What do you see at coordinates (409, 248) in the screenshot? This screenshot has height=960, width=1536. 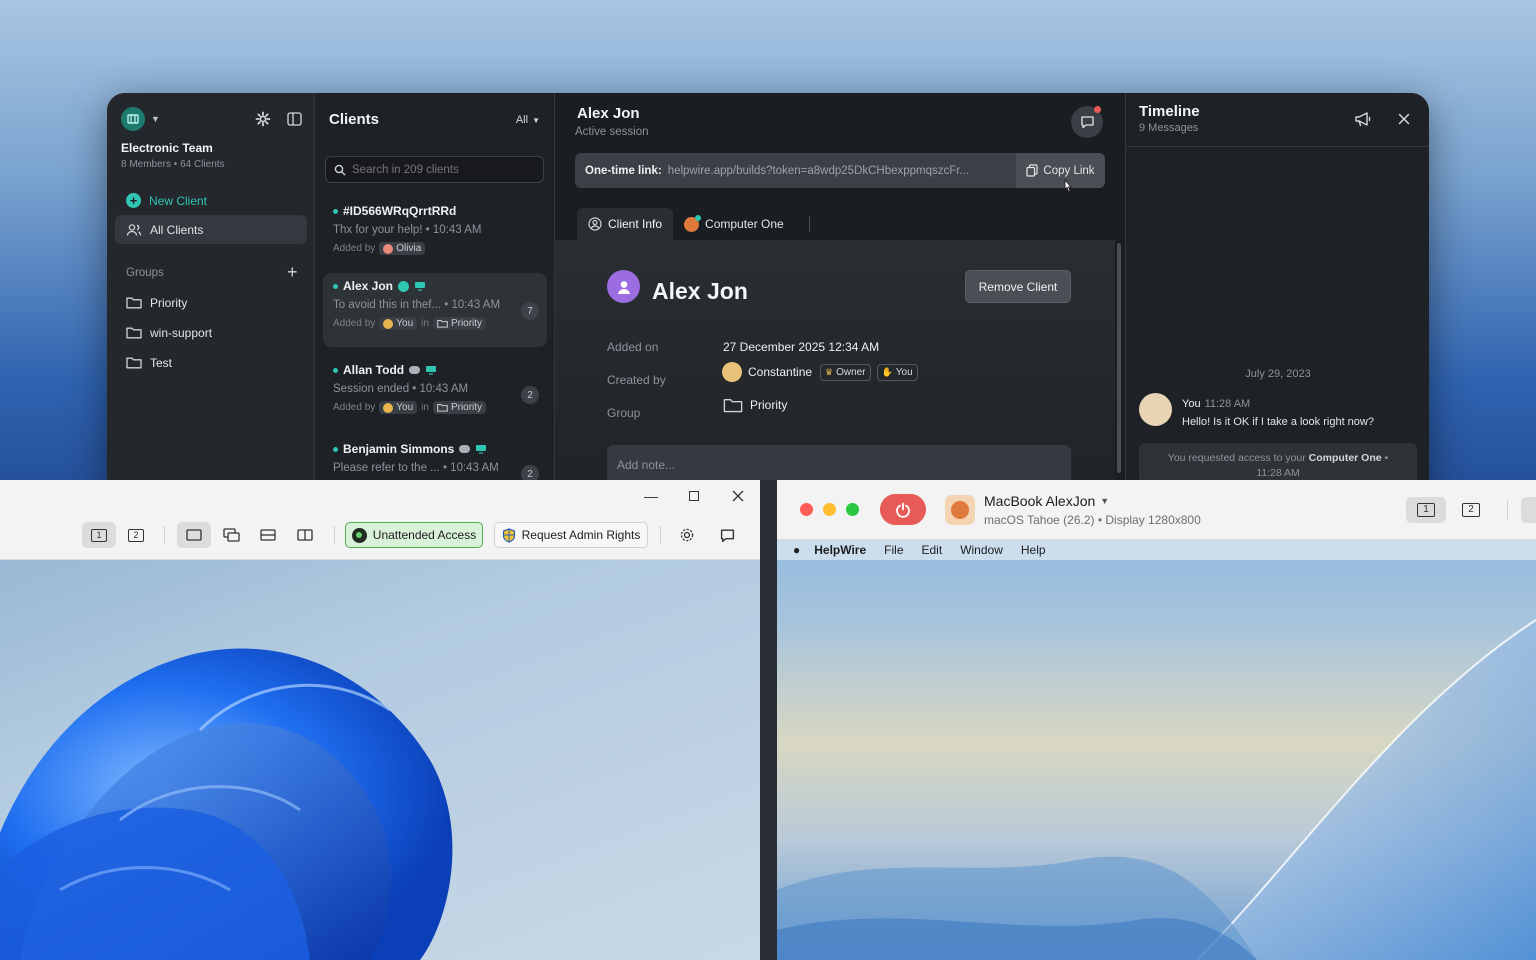 I see `user-chip-label: Olivia` at bounding box center [409, 248].